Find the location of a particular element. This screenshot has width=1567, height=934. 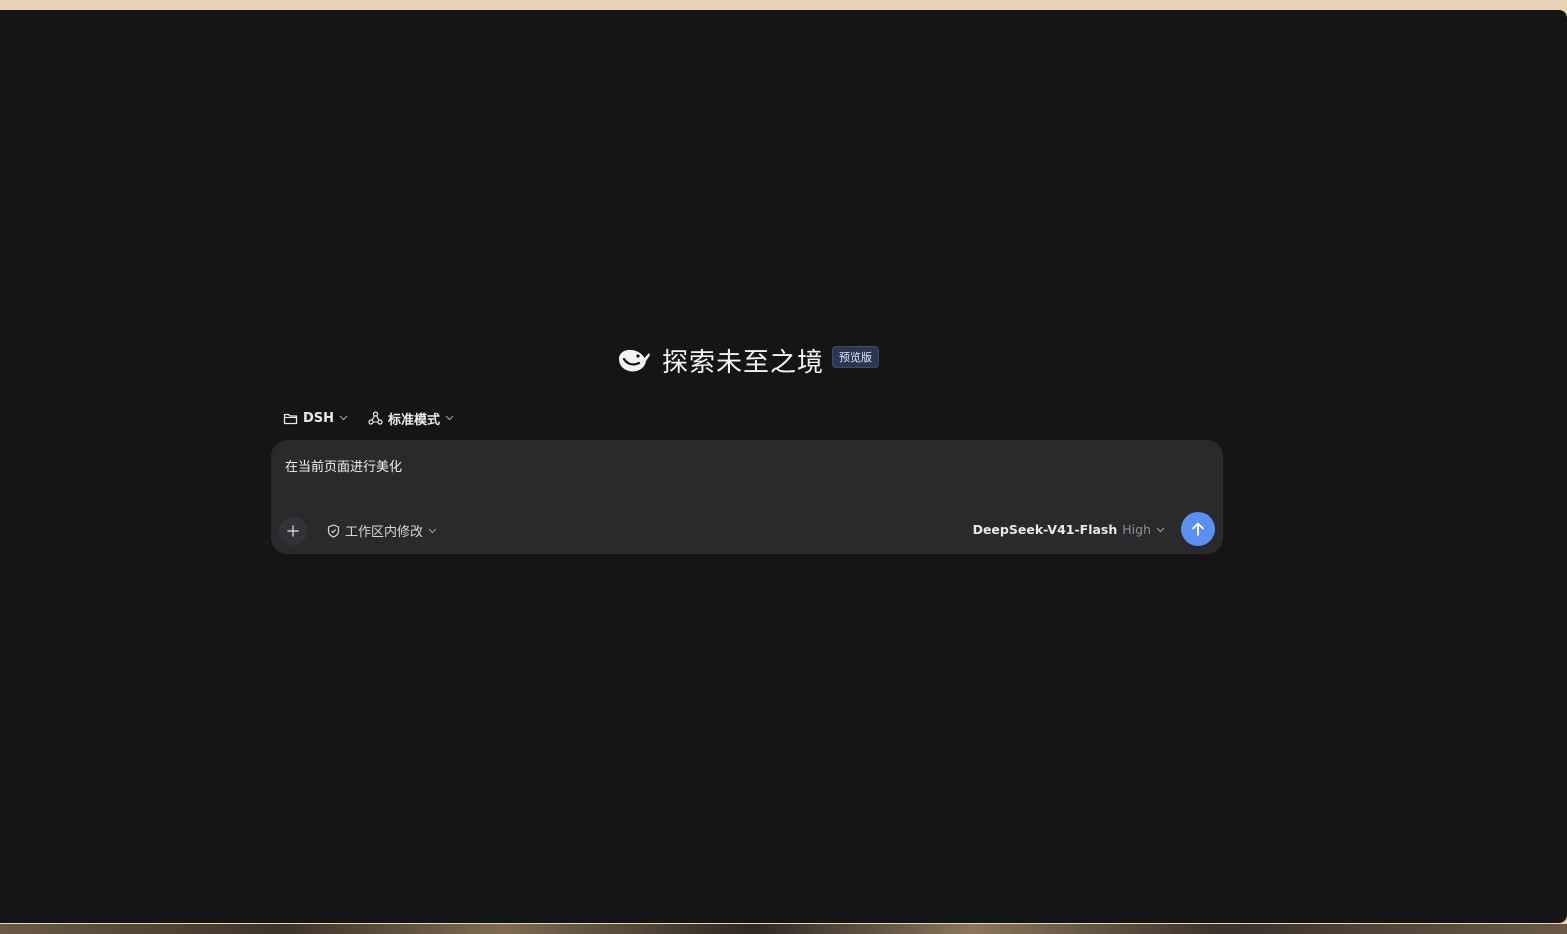

send-button is located at coordinates (1198, 529).